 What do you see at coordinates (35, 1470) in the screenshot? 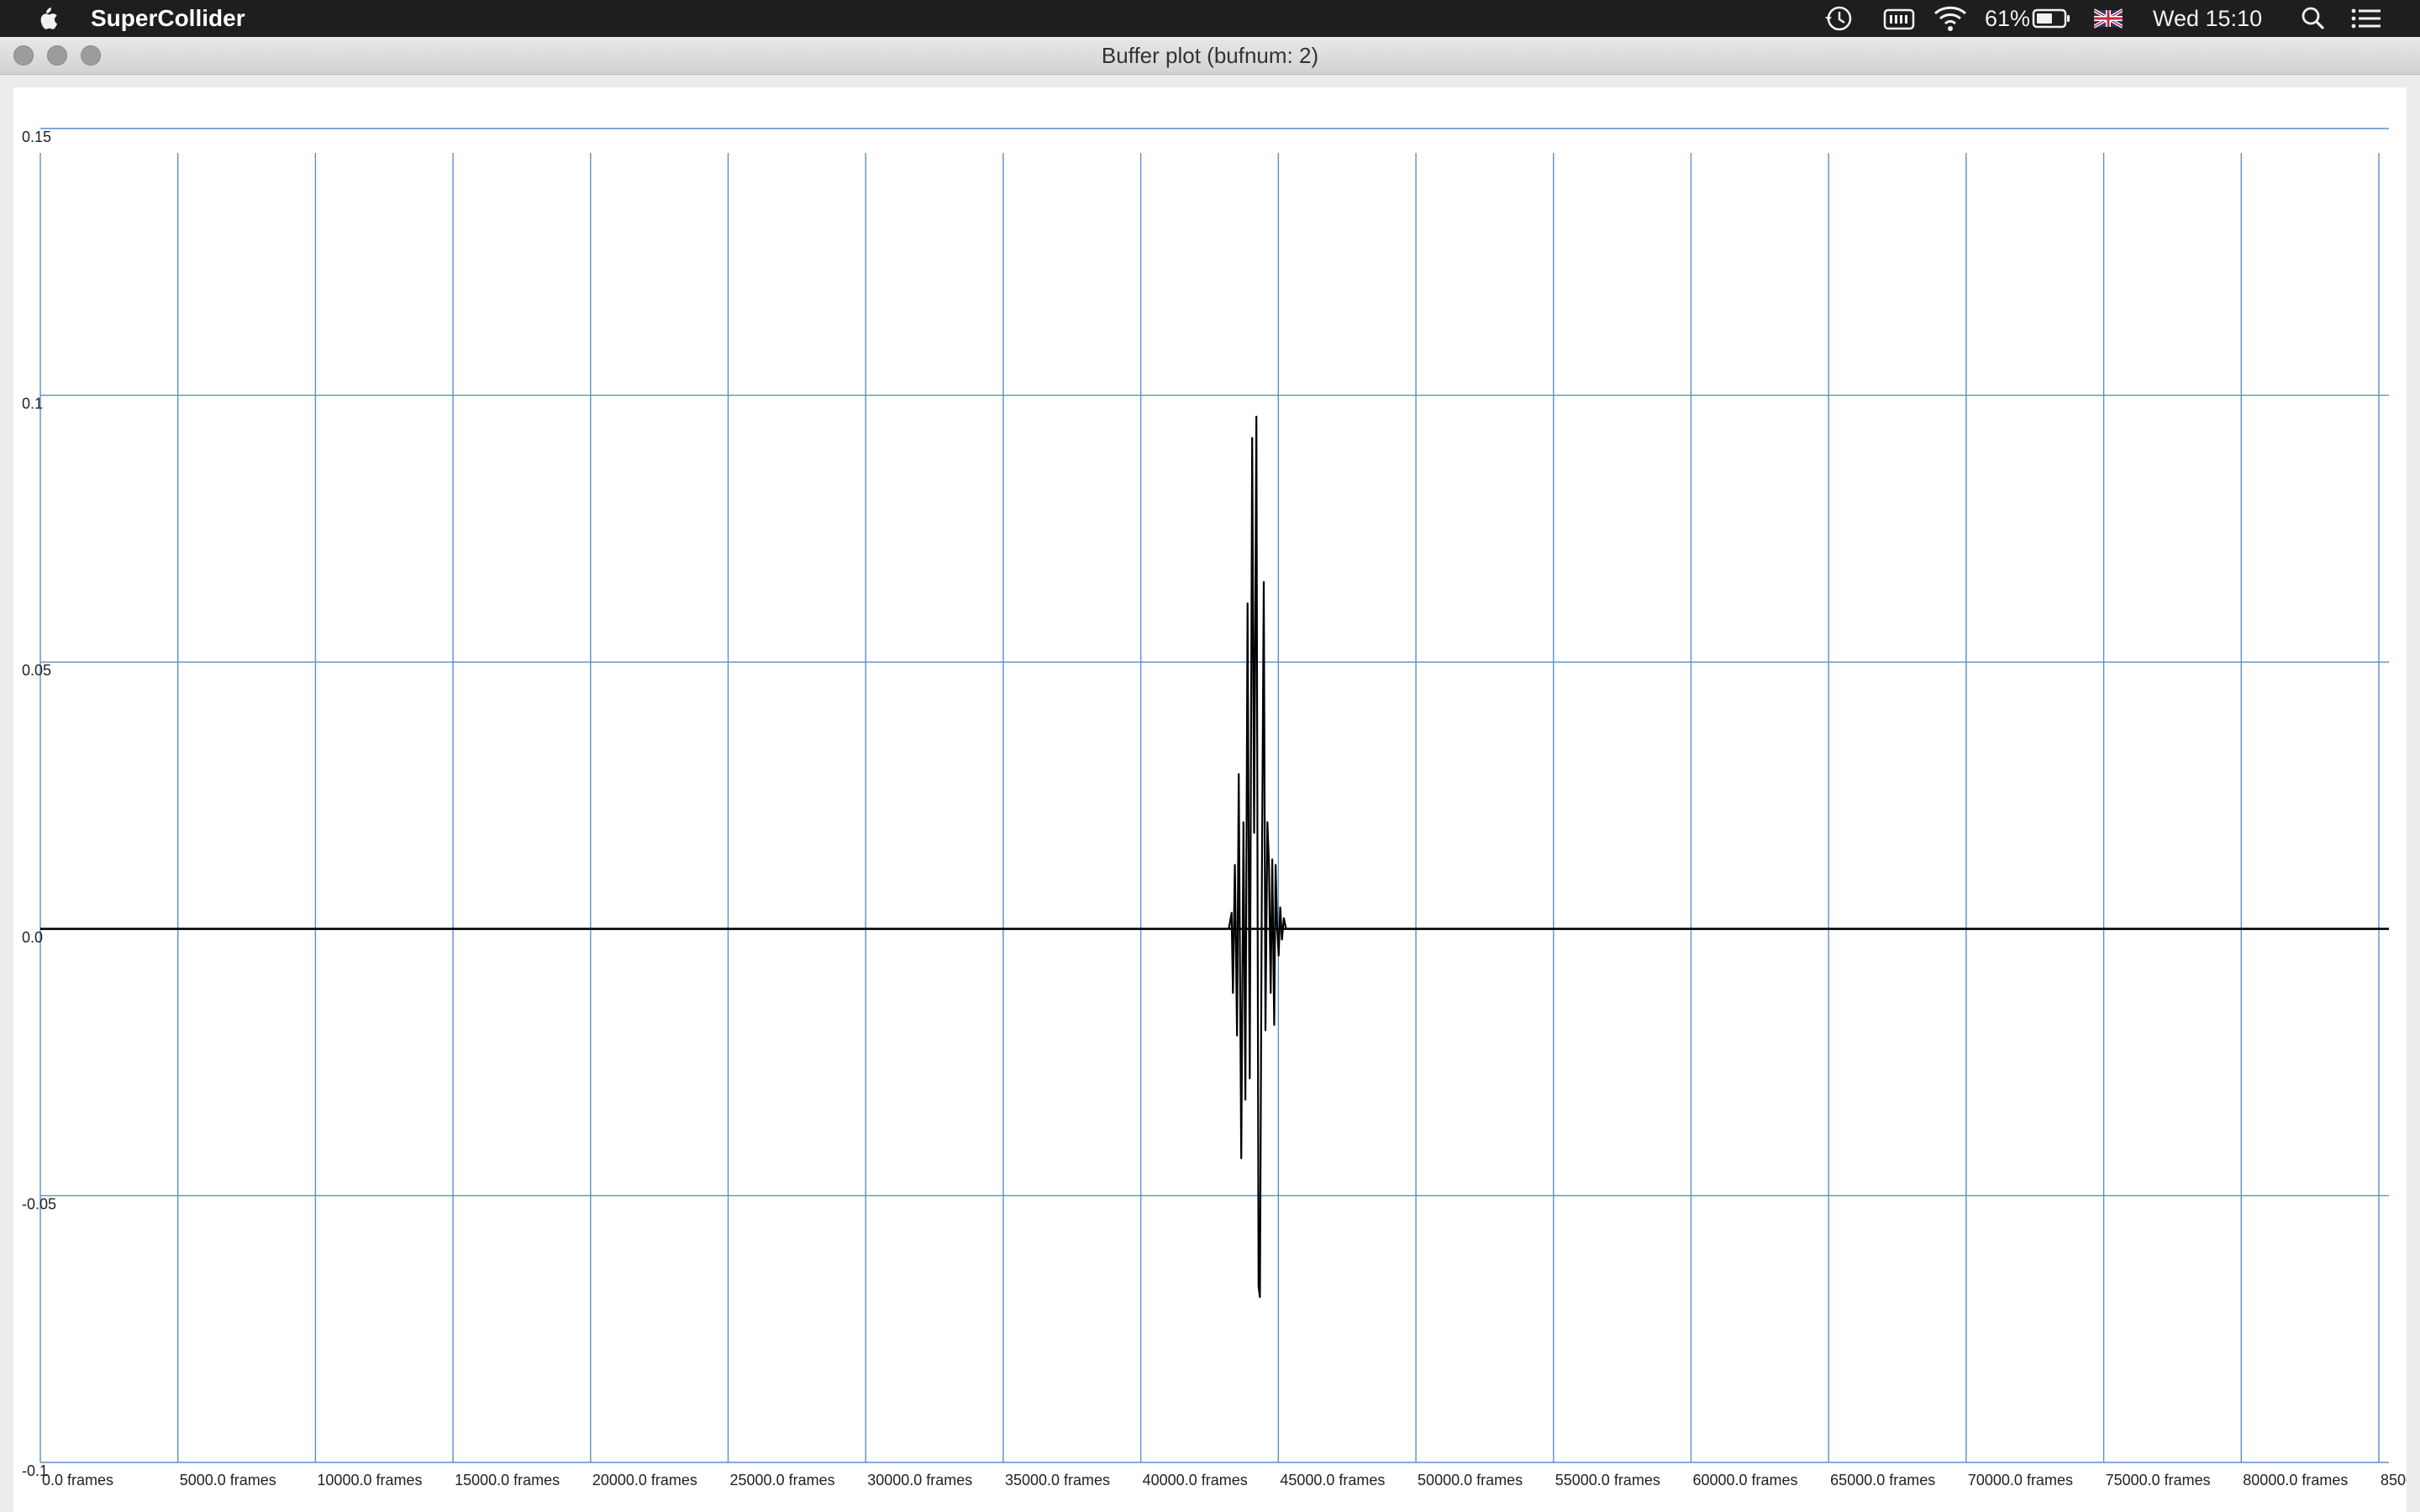
I see `y-tick-label: -0.1` at bounding box center [35, 1470].